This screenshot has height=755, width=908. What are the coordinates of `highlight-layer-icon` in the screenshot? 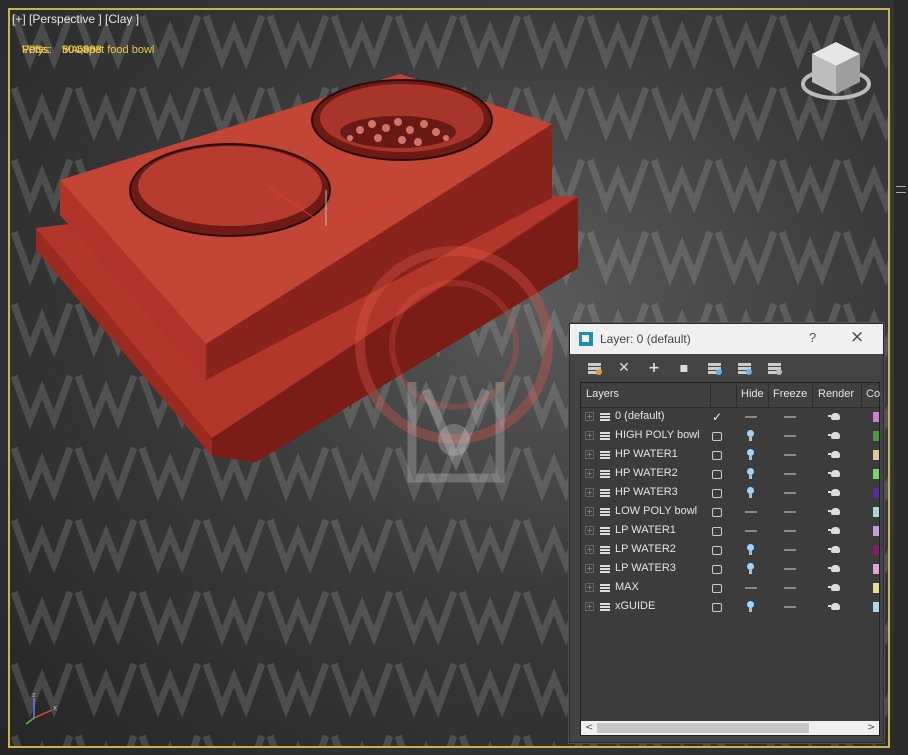 It's located at (715, 368).